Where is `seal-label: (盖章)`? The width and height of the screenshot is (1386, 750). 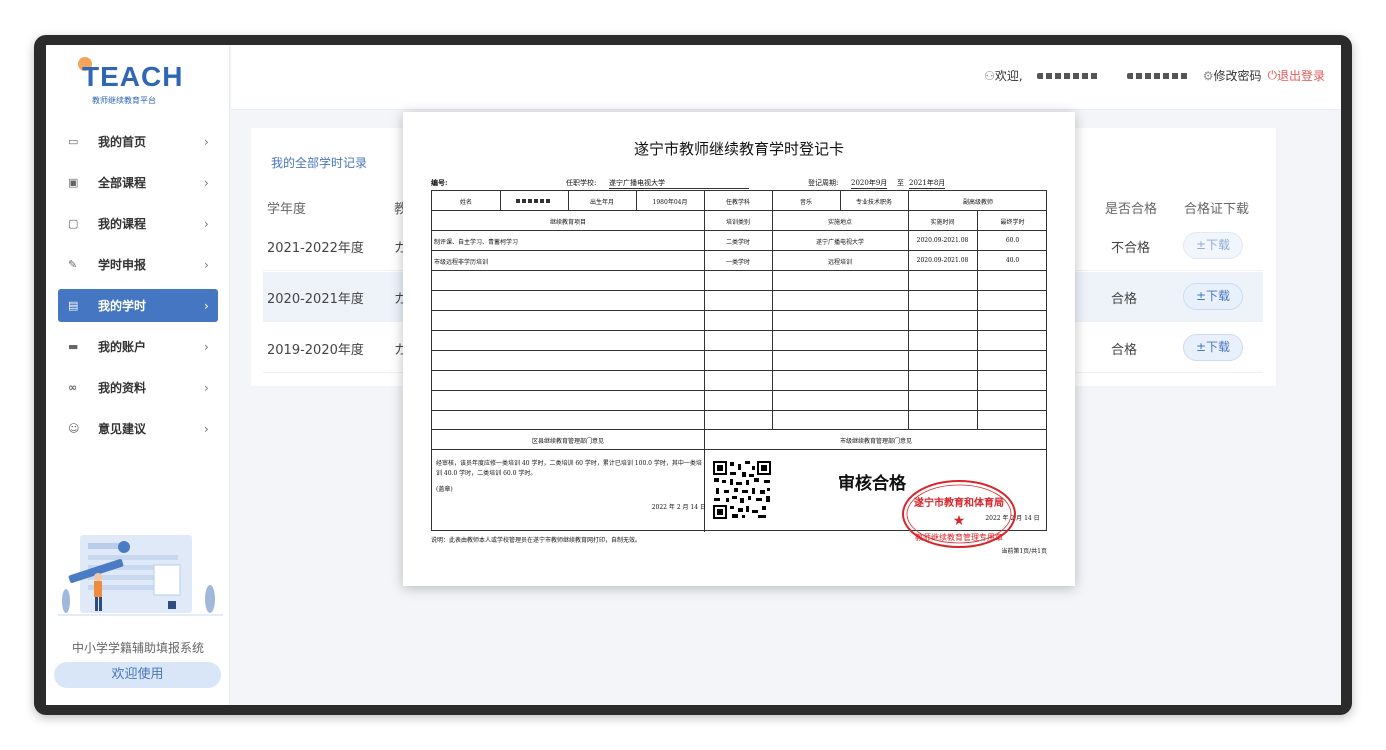
seal-label: (盖章) is located at coordinates (444, 489).